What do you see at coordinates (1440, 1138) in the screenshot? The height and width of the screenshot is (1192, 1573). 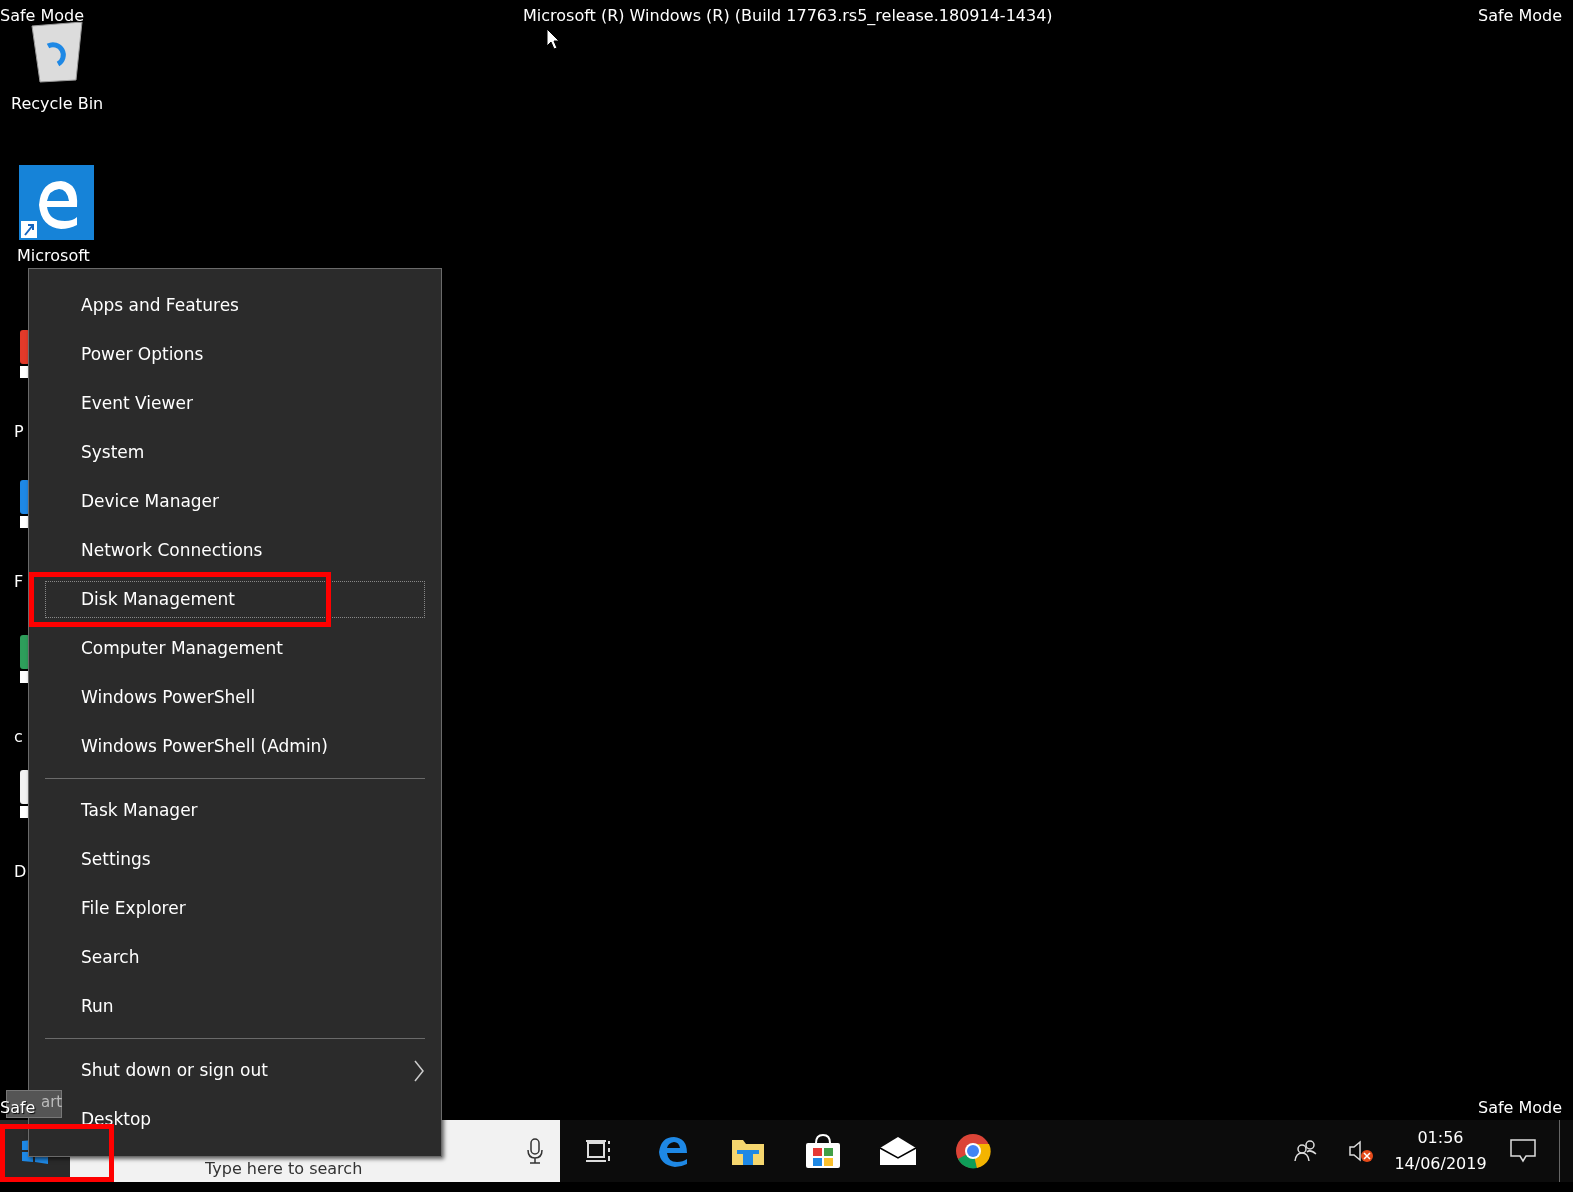 I see `clock-time: 01:56` at bounding box center [1440, 1138].